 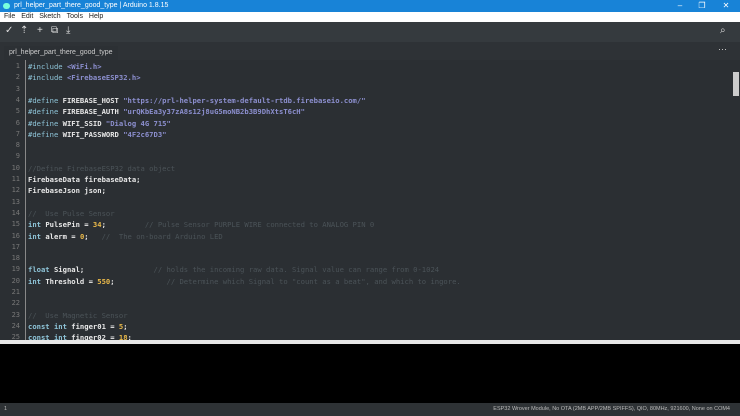 I want to click on code-token: FIREBASE_HOST, so click(x=93, y=100).